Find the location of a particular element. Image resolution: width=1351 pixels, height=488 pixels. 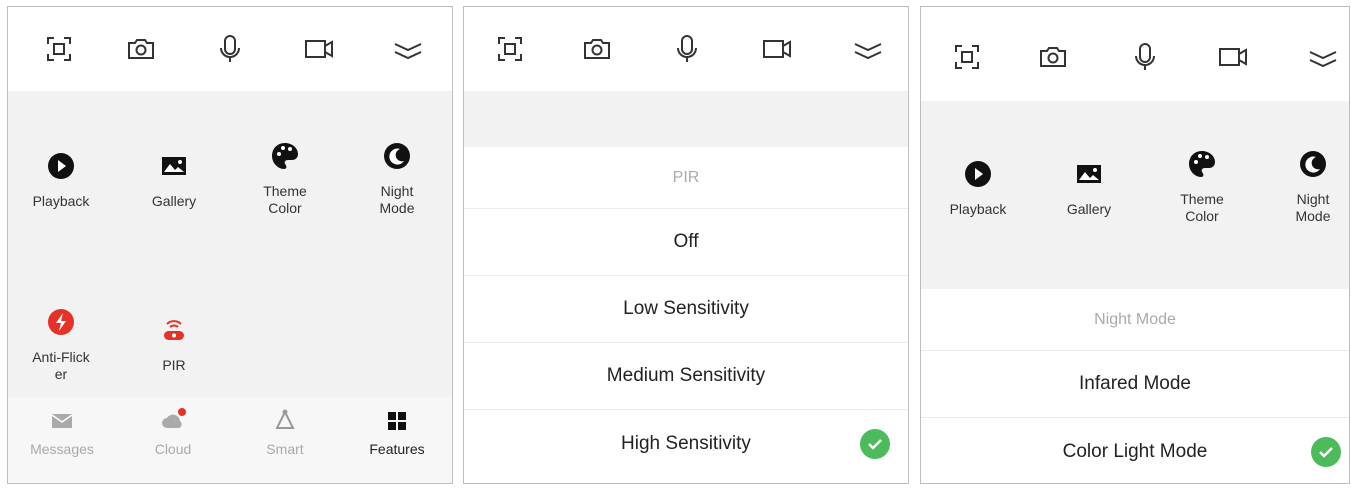

tab-label: Messages is located at coordinates (62, 449).